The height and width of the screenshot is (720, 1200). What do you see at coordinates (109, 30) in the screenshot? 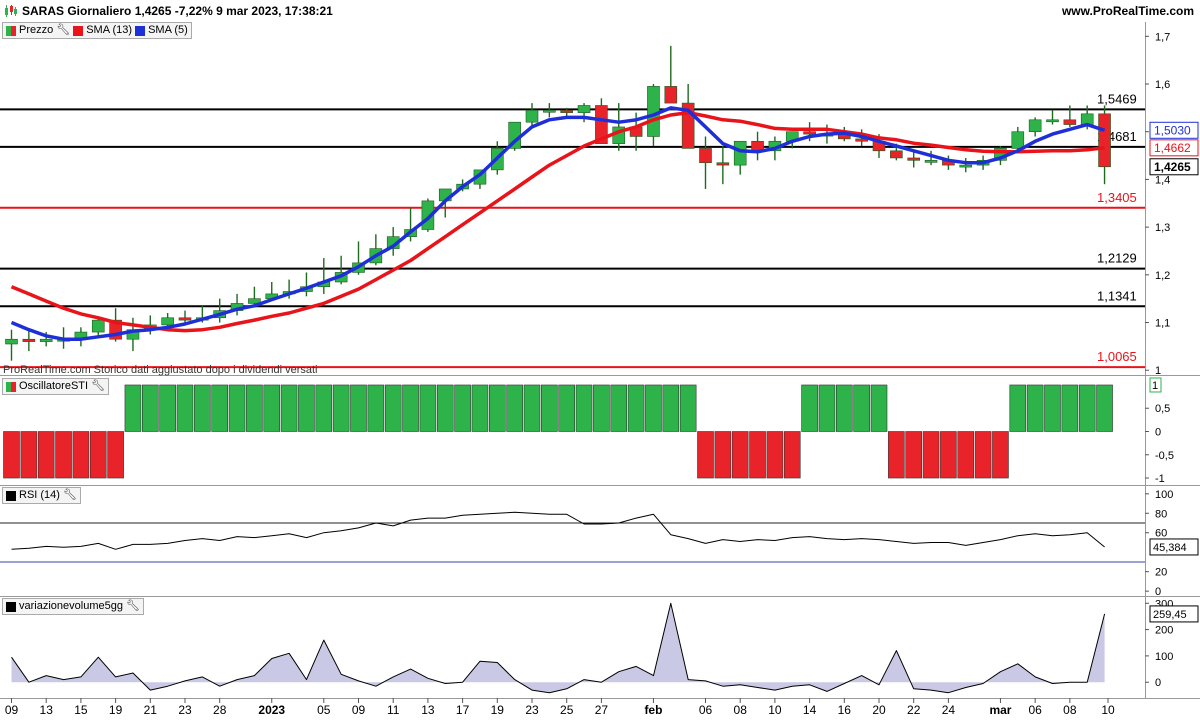
I see `legend-sma13: SMA (13)` at bounding box center [109, 30].